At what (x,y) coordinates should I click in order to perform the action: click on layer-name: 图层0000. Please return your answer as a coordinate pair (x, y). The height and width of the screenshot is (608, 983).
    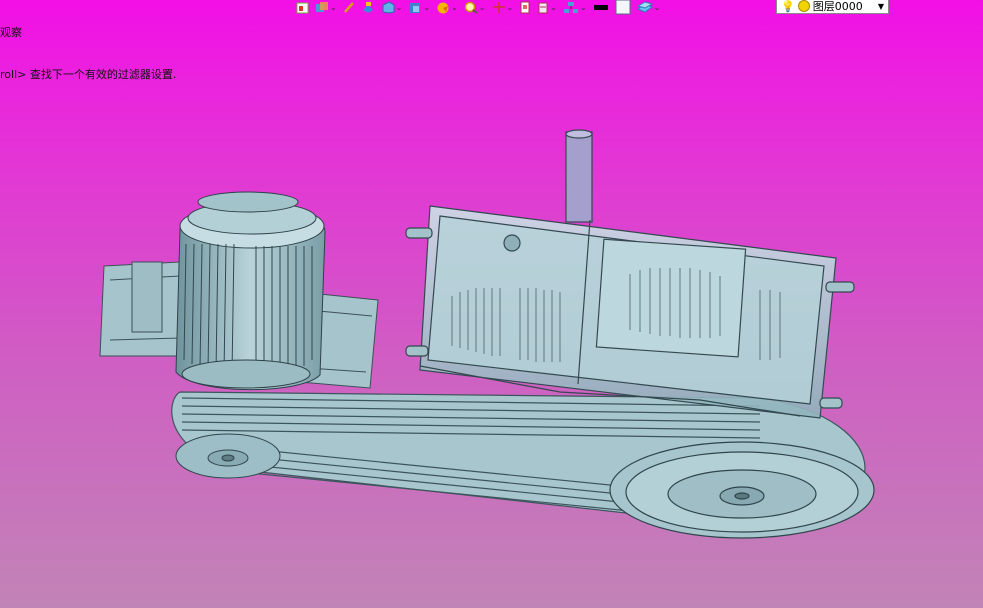
    Looking at the image, I should click on (837, 6).